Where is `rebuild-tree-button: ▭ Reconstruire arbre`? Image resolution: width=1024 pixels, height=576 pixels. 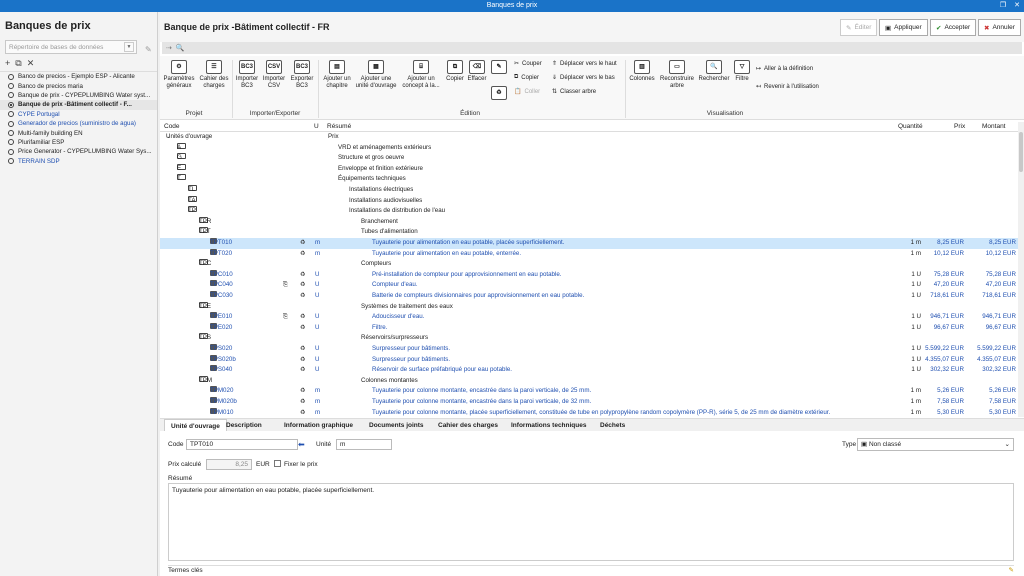
rebuild-tree-button: ▭ Reconstruire arbre is located at coordinates (677, 75).